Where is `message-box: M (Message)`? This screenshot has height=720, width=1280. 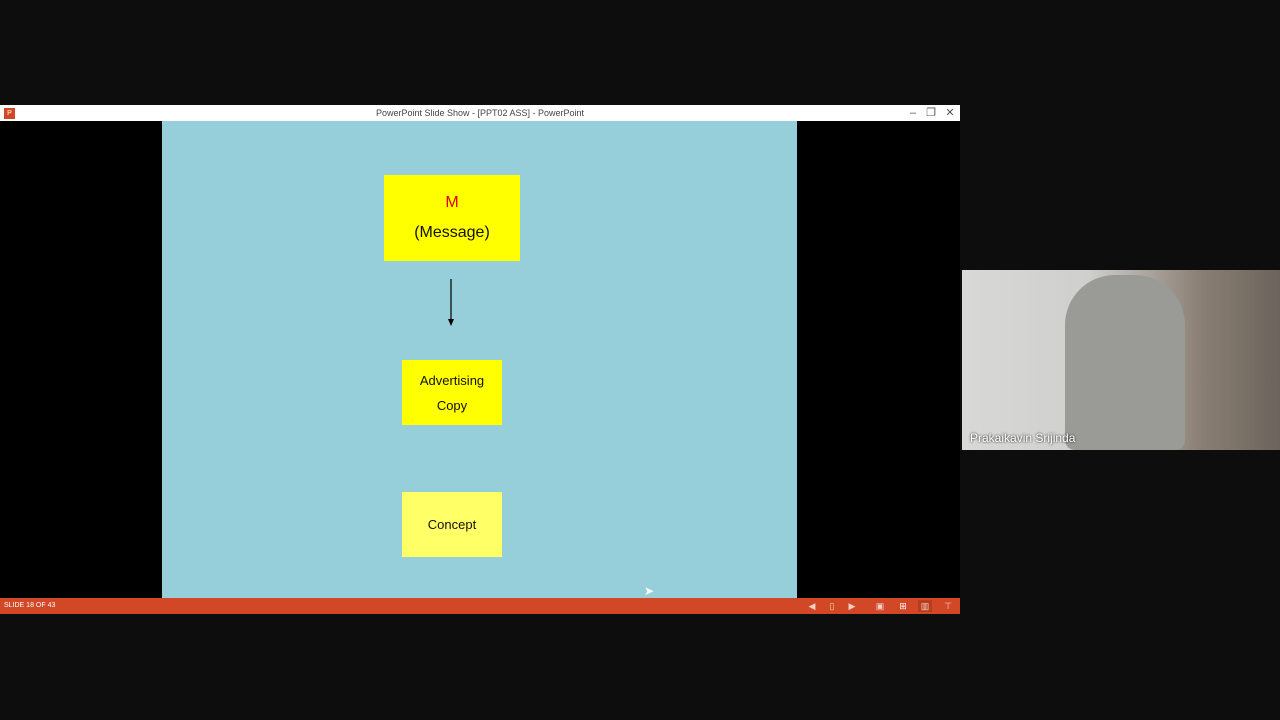
message-box: M (Message) is located at coordinates (452, 218).